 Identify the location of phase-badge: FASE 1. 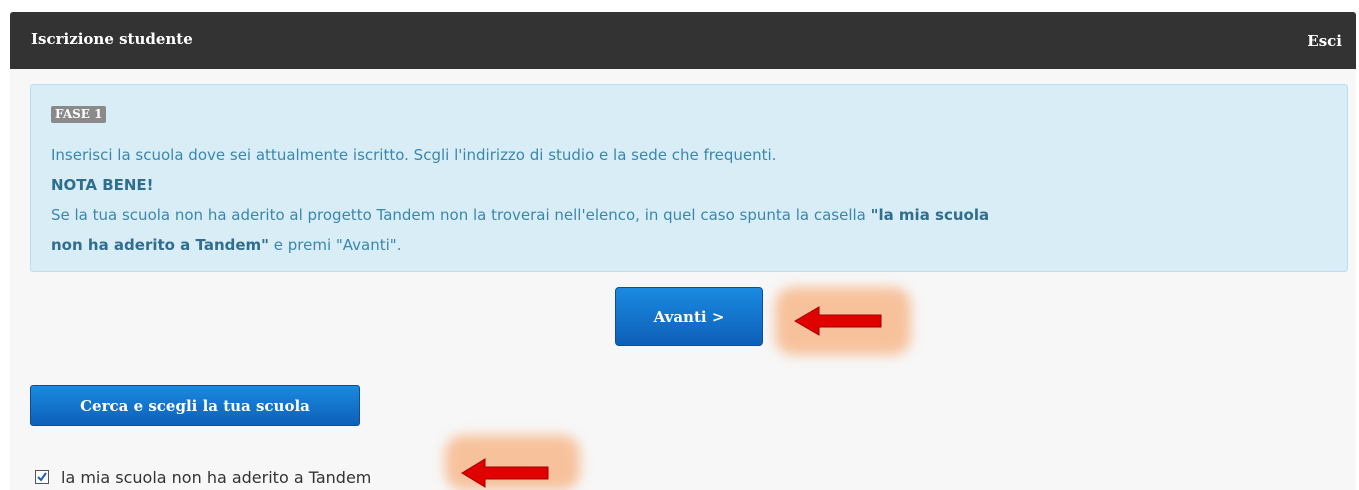
(79, 114).